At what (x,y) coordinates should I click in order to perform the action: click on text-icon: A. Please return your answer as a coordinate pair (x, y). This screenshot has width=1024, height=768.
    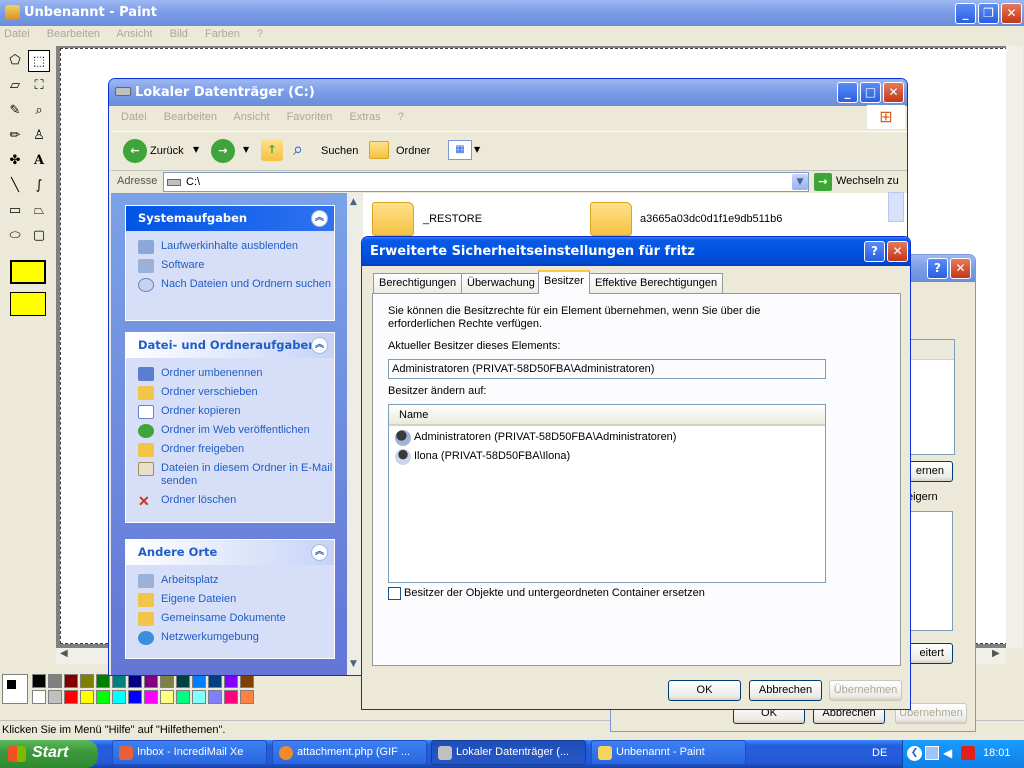
    Looking at the image, I should click on (39, 161).